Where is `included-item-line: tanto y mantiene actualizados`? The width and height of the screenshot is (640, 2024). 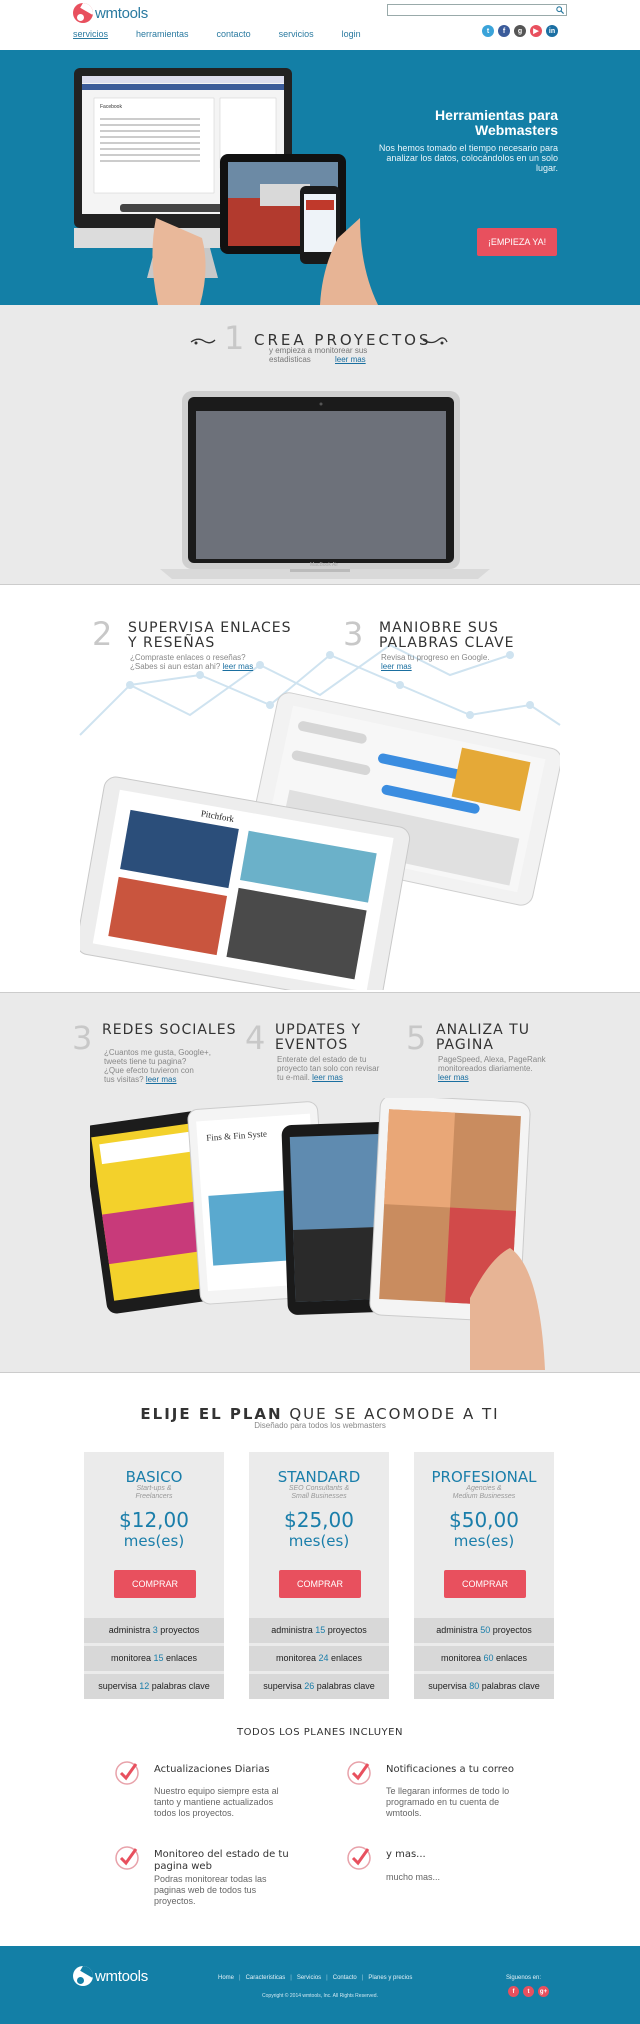 included-item-line: tanto y mantiene actualizados is located at coordinates (214, 1802).